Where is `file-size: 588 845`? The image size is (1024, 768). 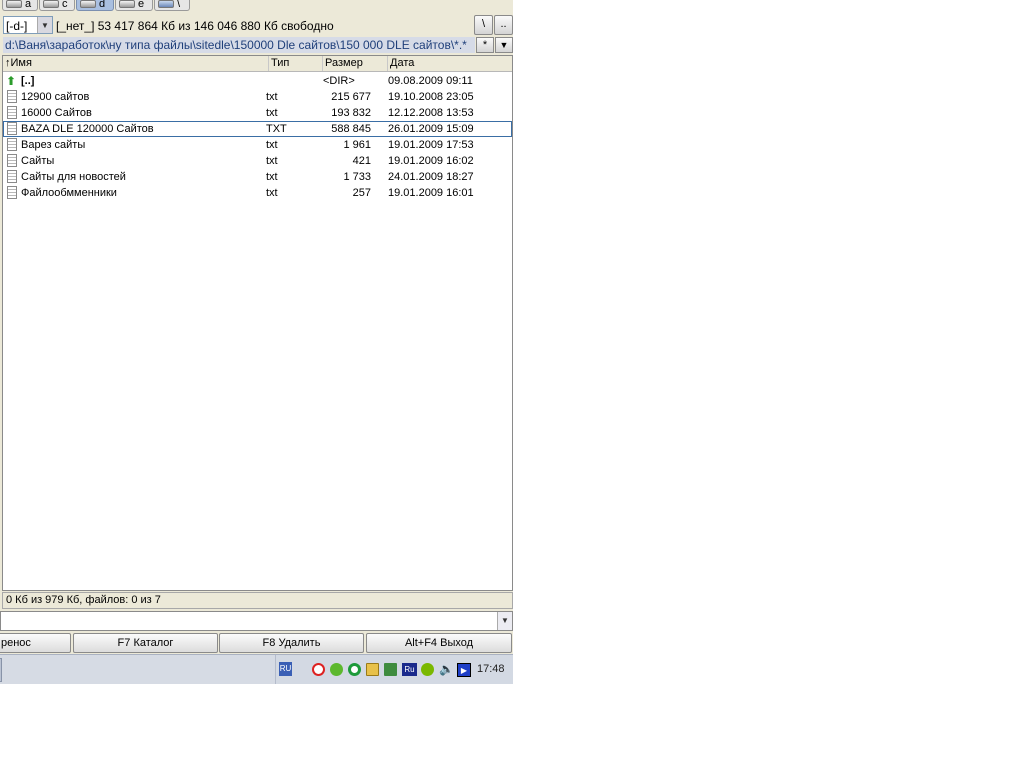
file-size: 588 845 is located at coordinates (351, 129).